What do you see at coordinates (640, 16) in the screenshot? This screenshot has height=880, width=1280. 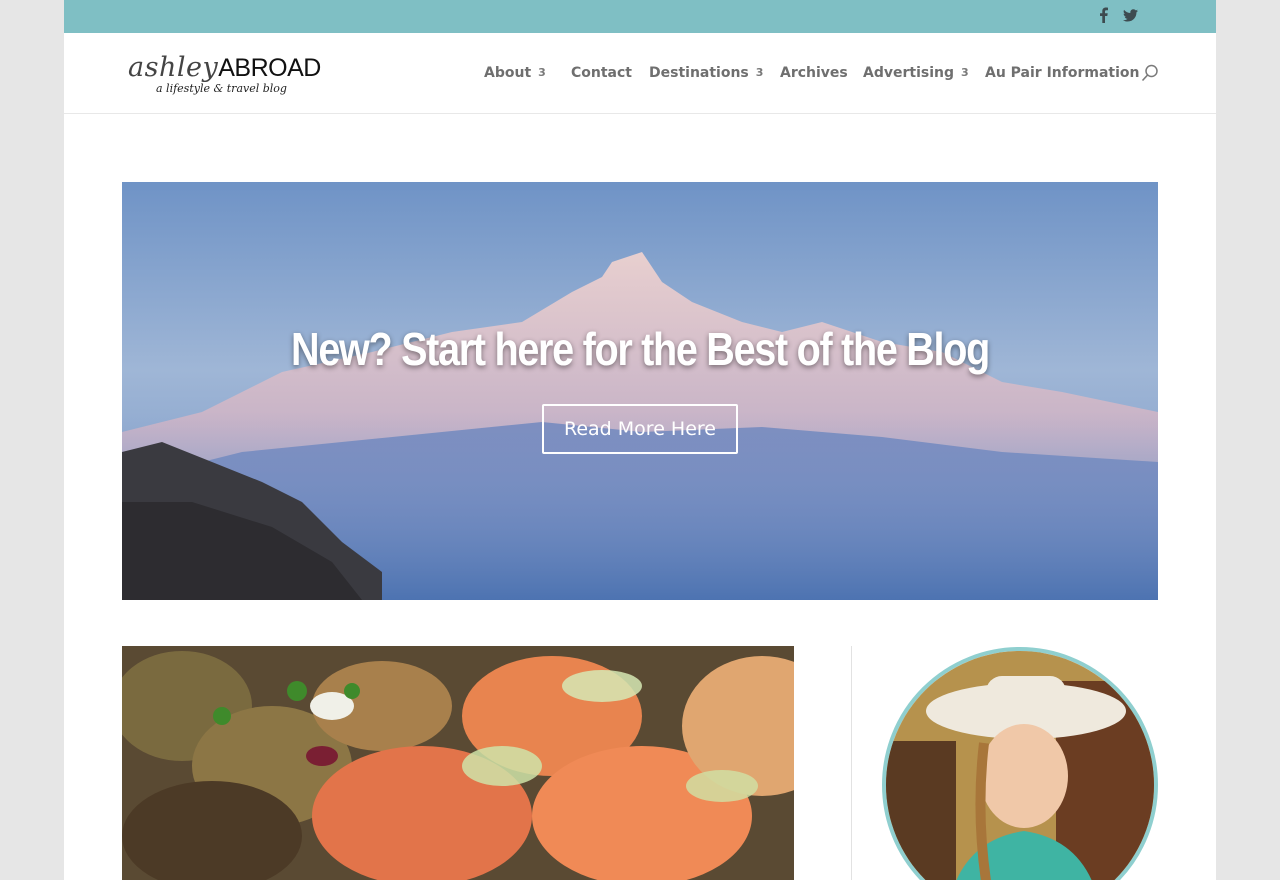 I see `top-bar` at bounding box center [640, 16].